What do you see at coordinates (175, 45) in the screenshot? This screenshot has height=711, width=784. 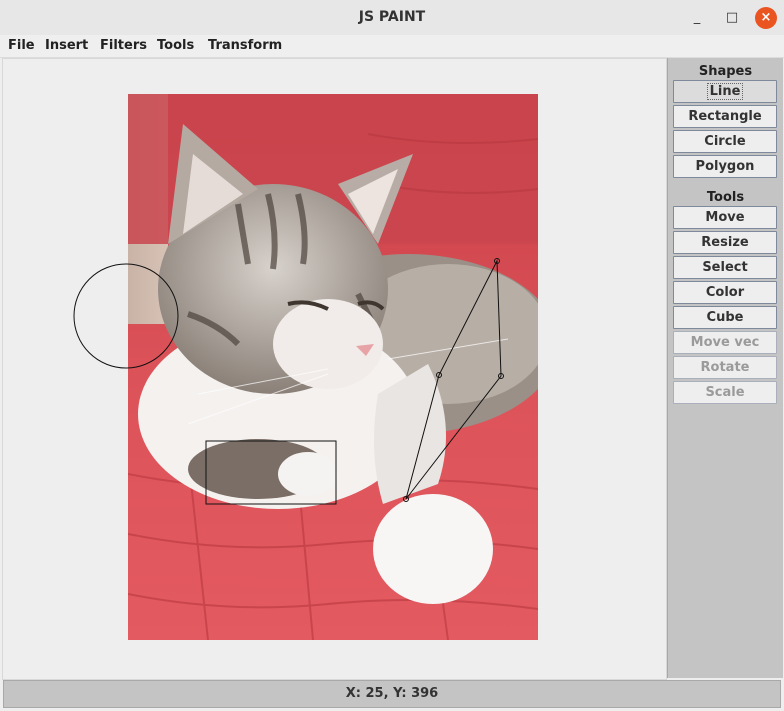 I see `menu-tools: Tools` at bounding box center [175, 45].